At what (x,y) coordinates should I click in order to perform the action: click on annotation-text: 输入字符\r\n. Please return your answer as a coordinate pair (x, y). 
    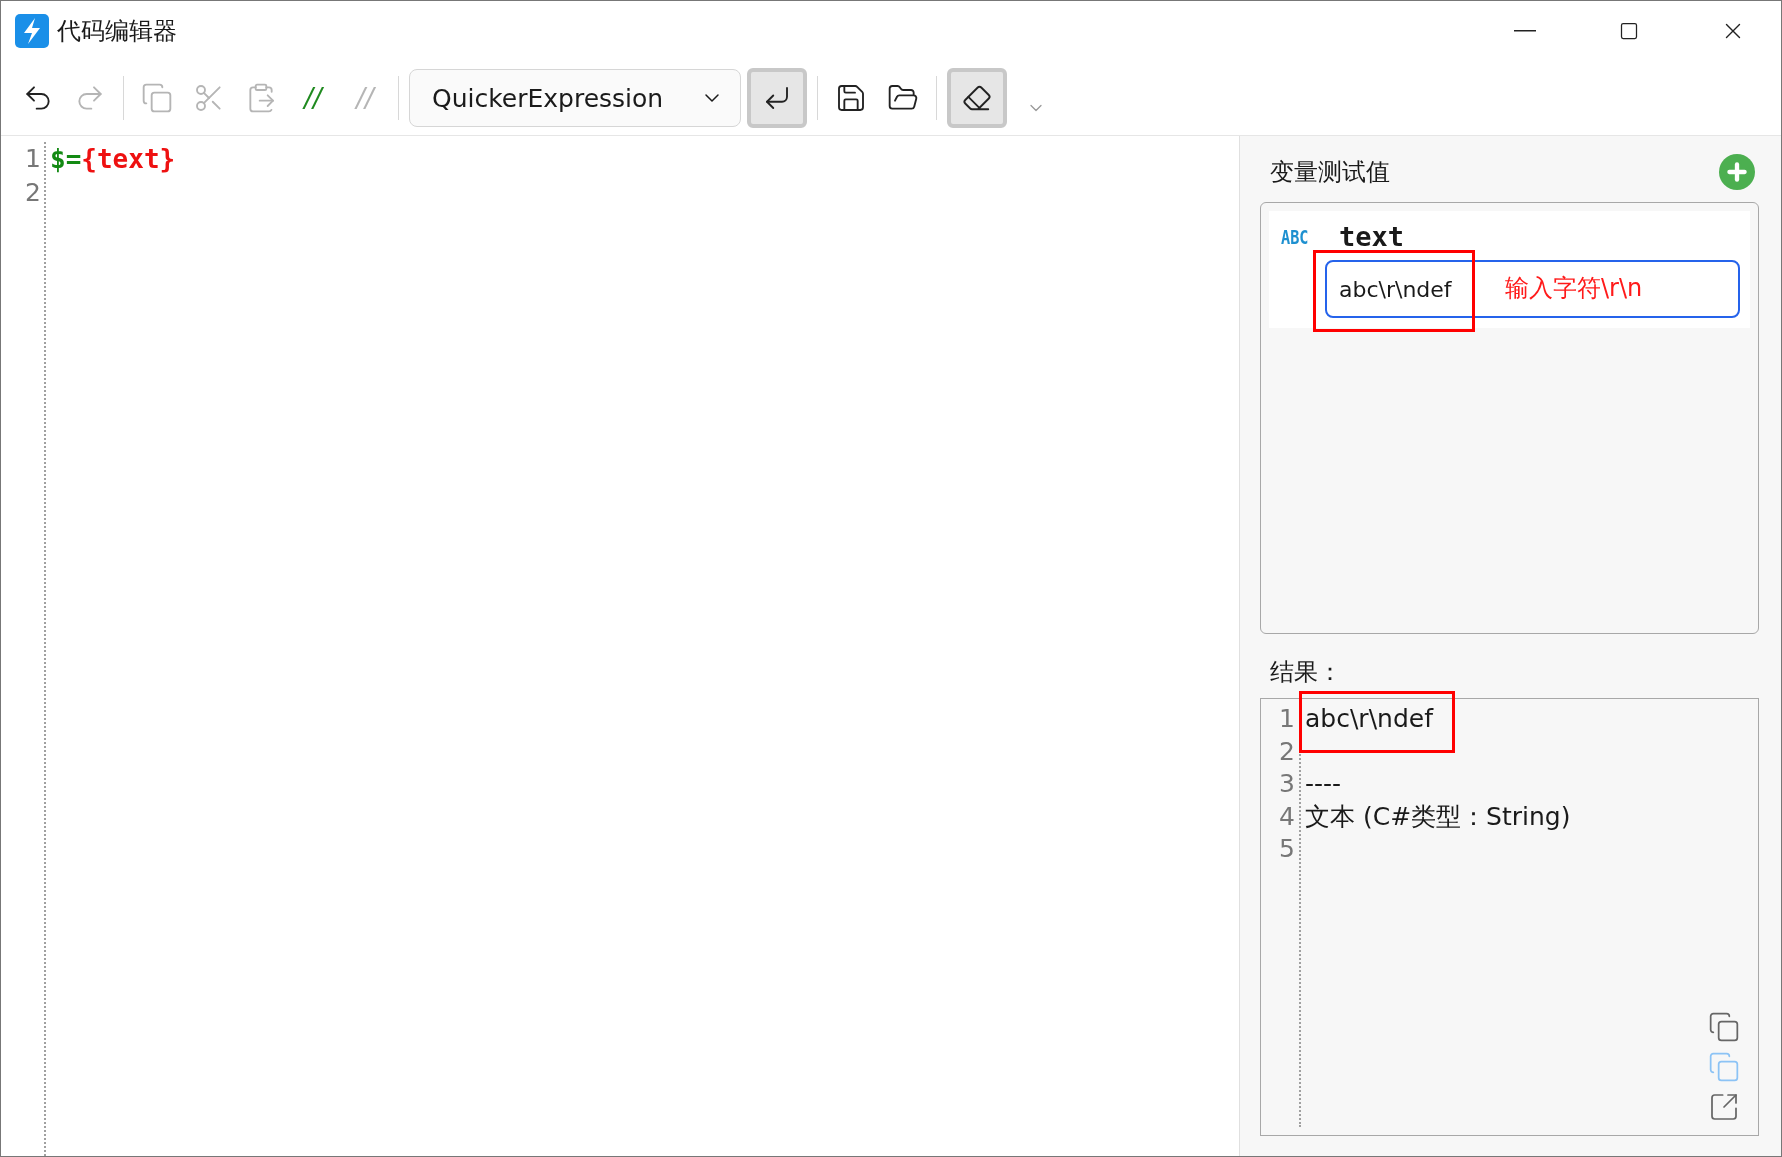
    Looking at the image, I should click on (1574, 288).